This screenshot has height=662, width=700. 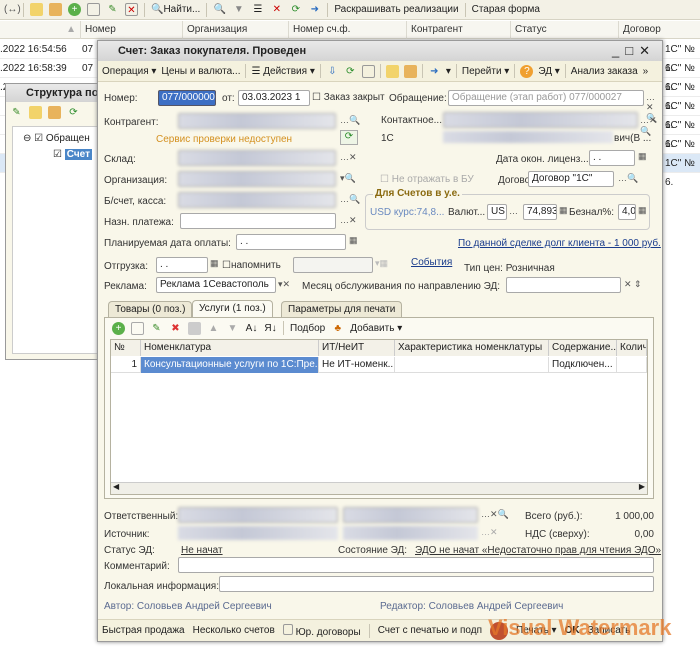 What do you see at coordinates (564, 30) in the screenshot?
I see `col-status: Статус` at bounding box center [564, 30].